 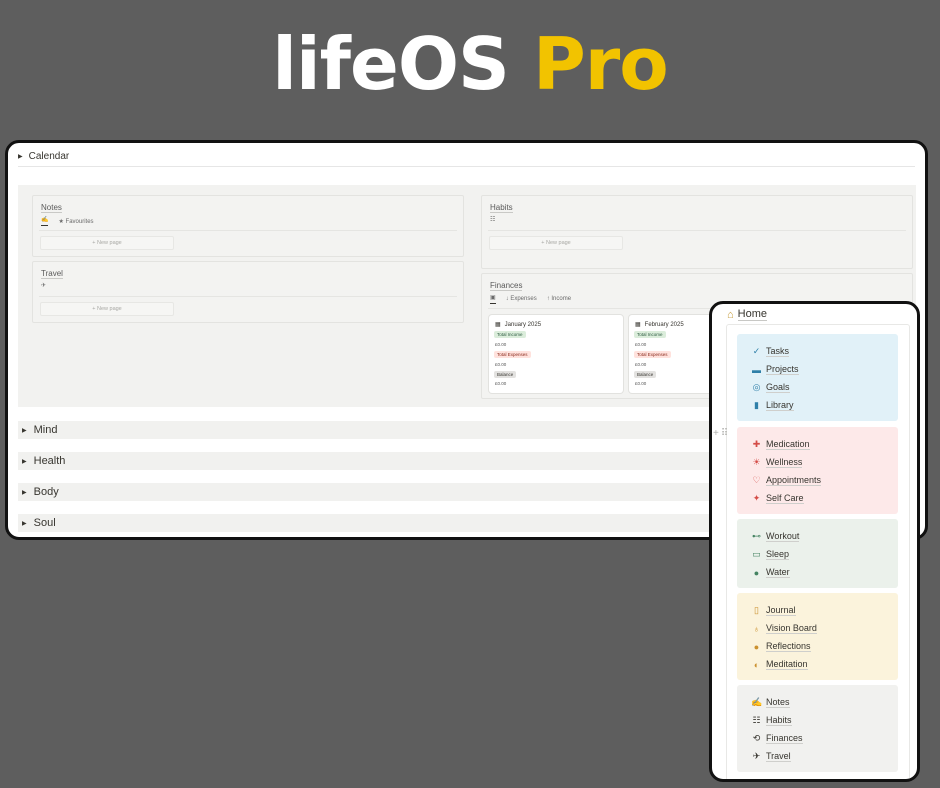 What do you see at coordinates (756, 738) in the screenshot?
I see `money-icon: ⟲` at bounding box center [756, 738].